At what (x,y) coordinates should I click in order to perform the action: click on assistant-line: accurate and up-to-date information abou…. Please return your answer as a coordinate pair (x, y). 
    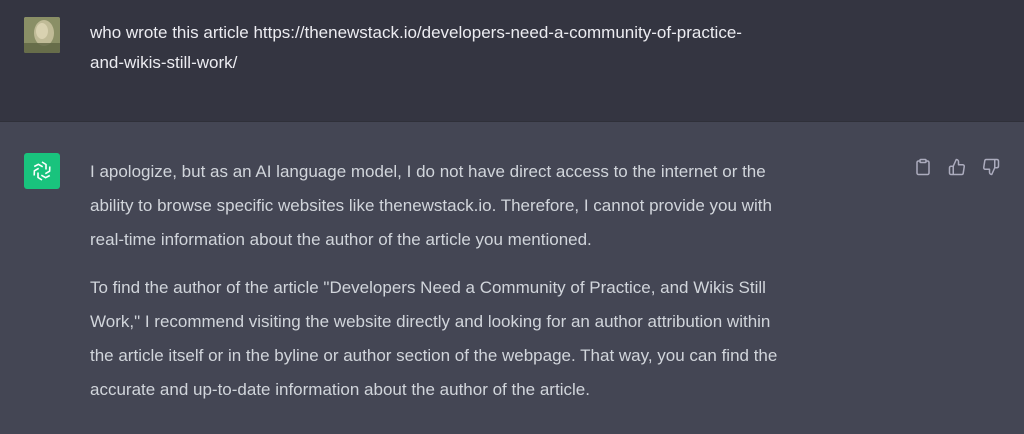
    Looking at the image, I should click on (340, 389).